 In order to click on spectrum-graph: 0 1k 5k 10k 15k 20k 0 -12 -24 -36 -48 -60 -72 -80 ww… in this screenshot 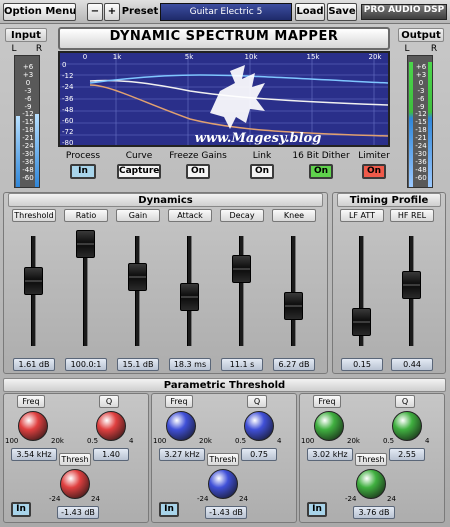, I will do `click(224, 99)`.